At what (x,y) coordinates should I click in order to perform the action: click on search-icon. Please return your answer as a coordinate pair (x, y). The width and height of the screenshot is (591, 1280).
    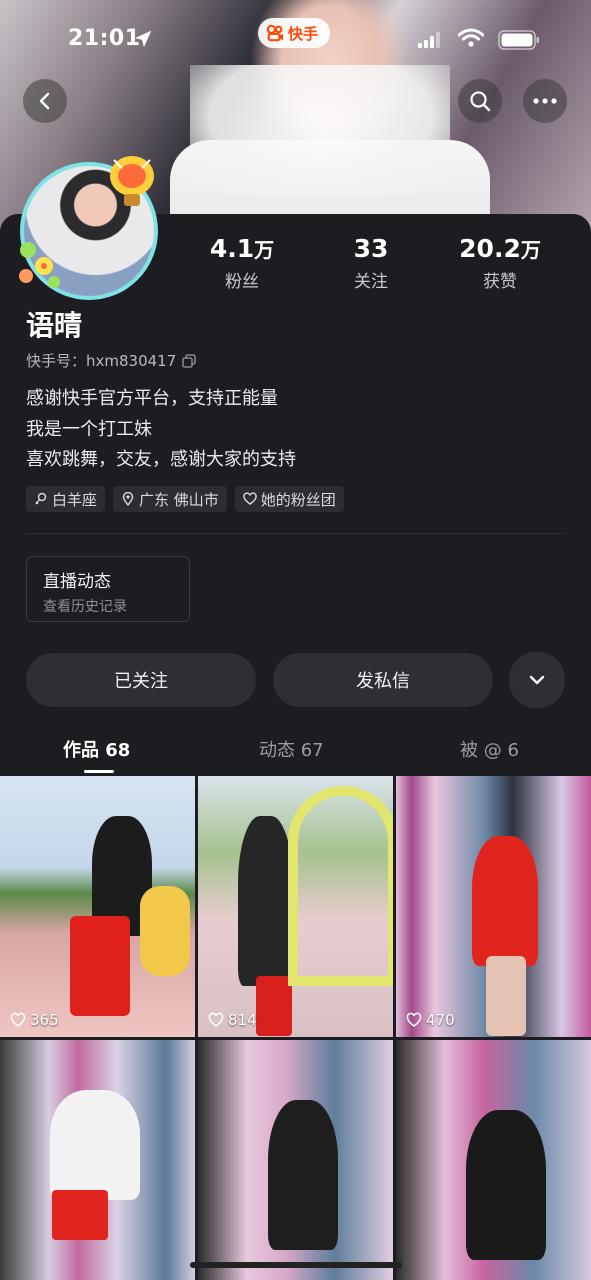
    Looking at the image, I should click on (480, 101).